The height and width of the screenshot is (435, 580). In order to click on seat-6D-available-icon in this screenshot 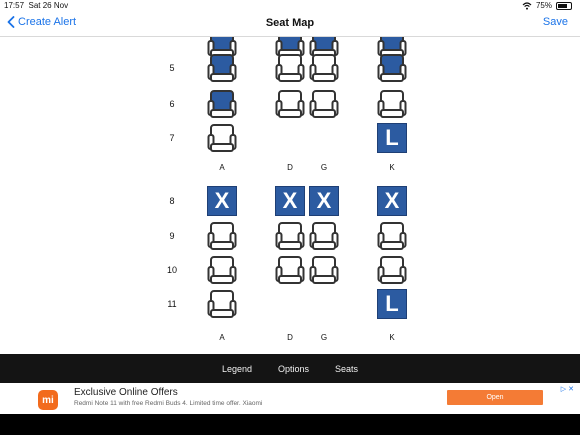, I will do `click(290, 104)`.